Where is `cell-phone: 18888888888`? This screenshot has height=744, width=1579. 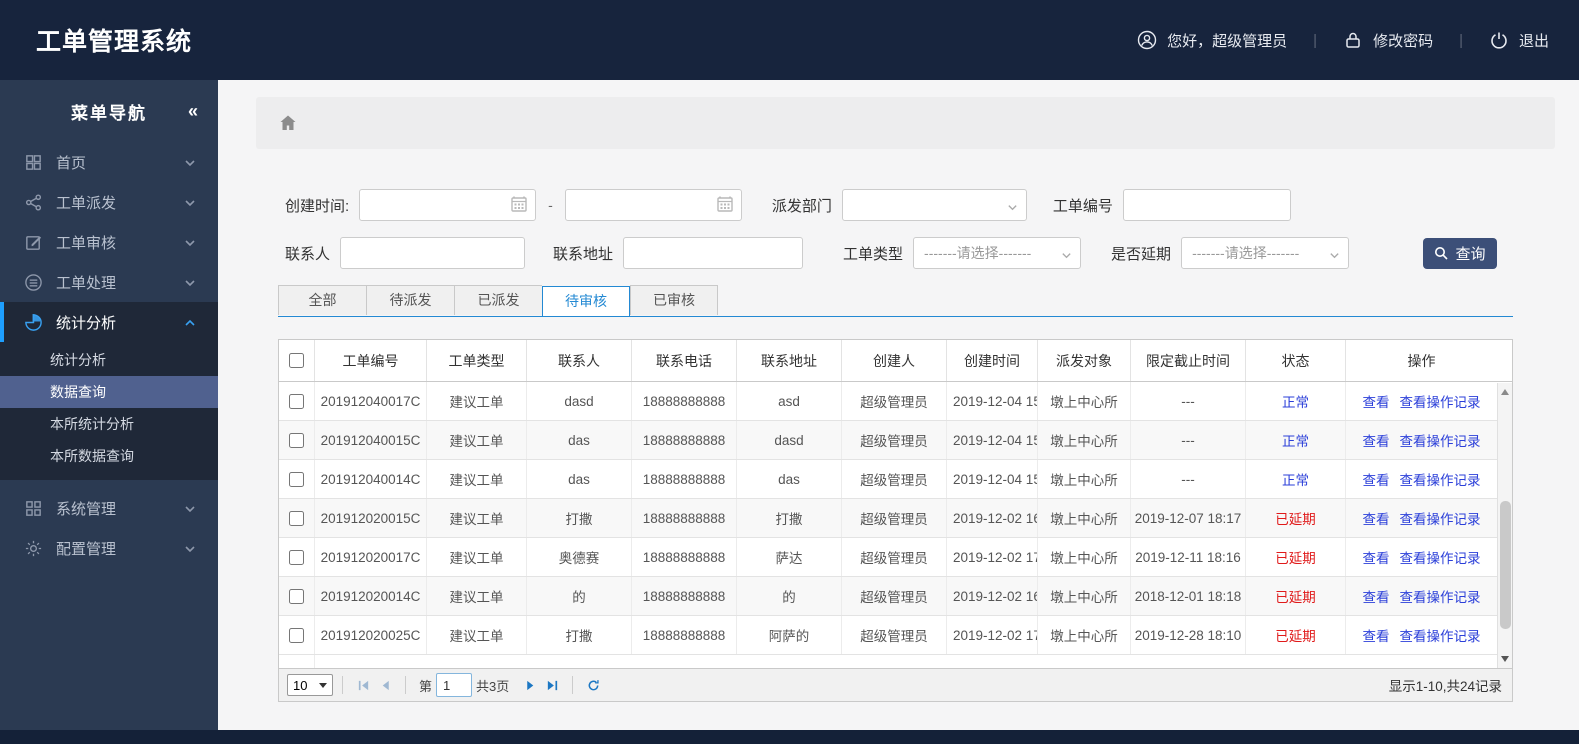 cell-phone: 18888888888 is located at coordinates (684, 518).